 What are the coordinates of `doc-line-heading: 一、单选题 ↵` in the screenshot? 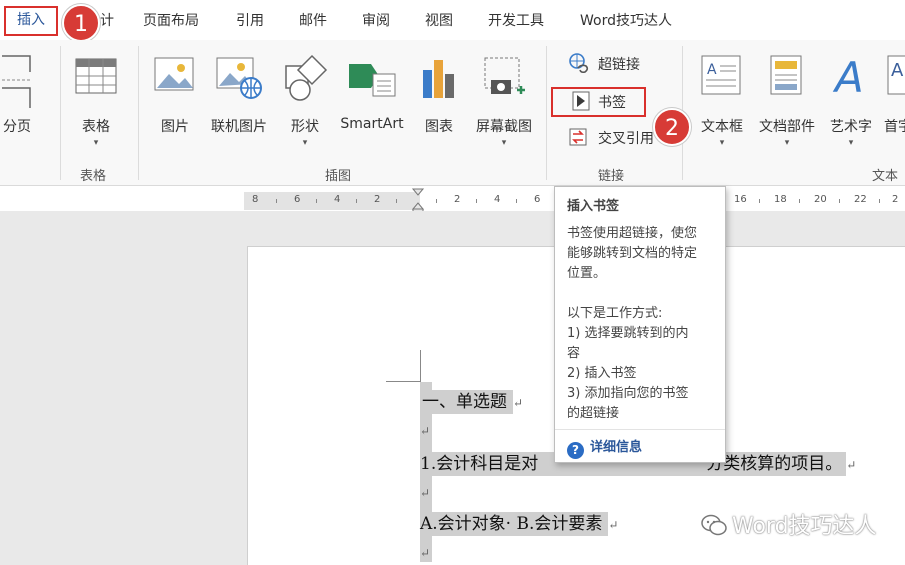 It's located at (471, 400).